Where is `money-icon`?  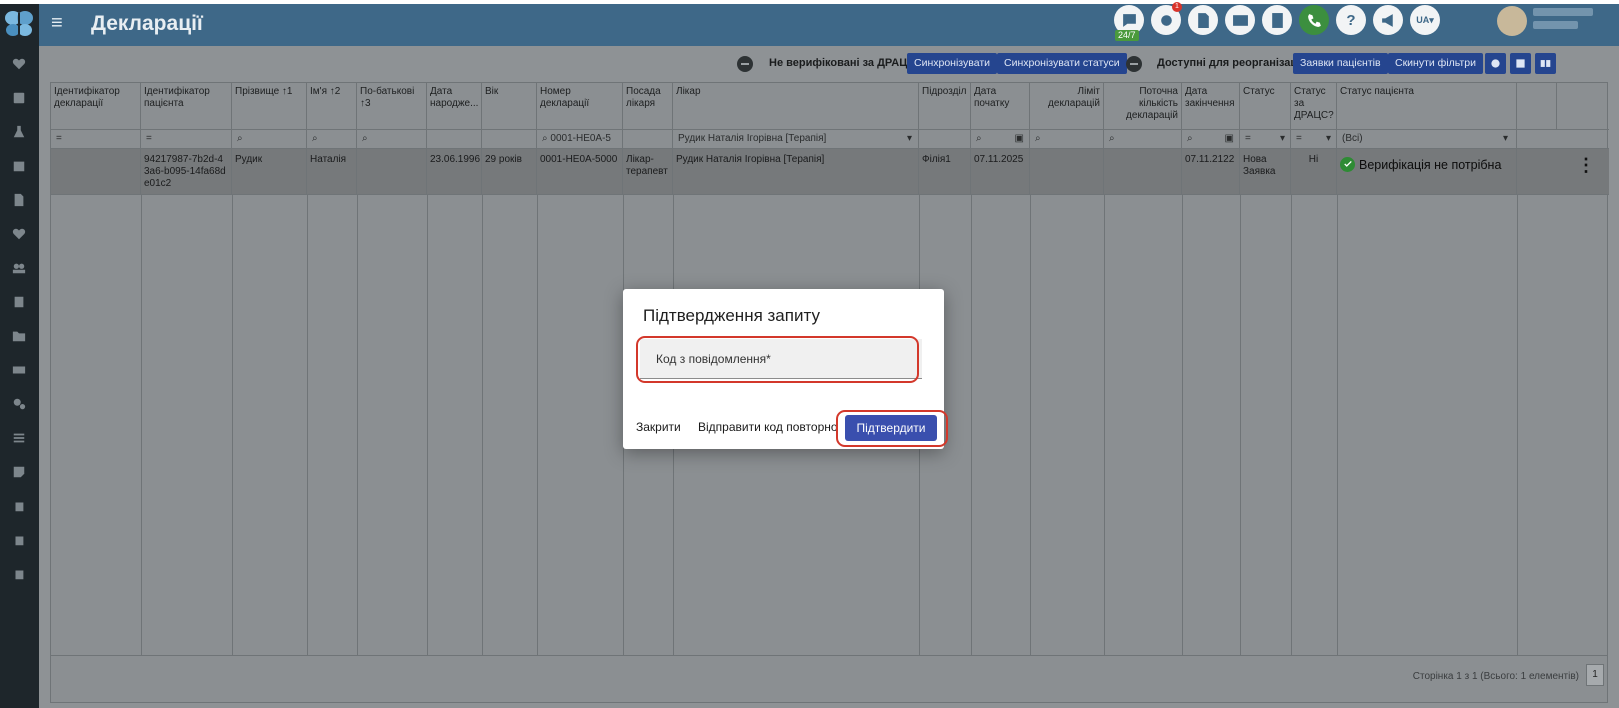
money-icon is located at coordinates (19, 370).